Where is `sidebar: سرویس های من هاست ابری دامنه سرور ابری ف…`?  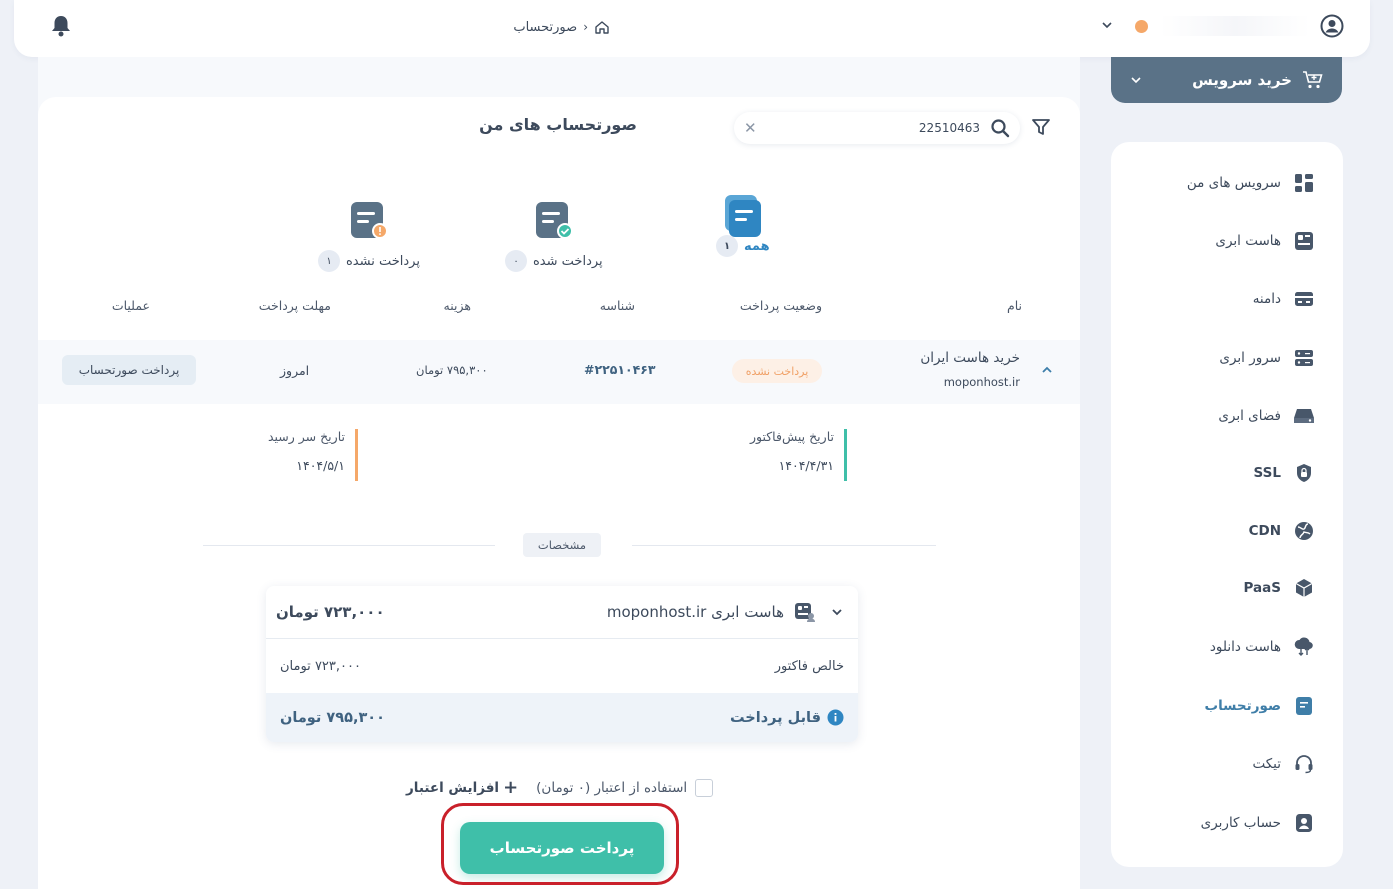
sidebar: سرویس های من هاست ابری دامنه سرور ابری ف… is located at coordinates (1227, 504).